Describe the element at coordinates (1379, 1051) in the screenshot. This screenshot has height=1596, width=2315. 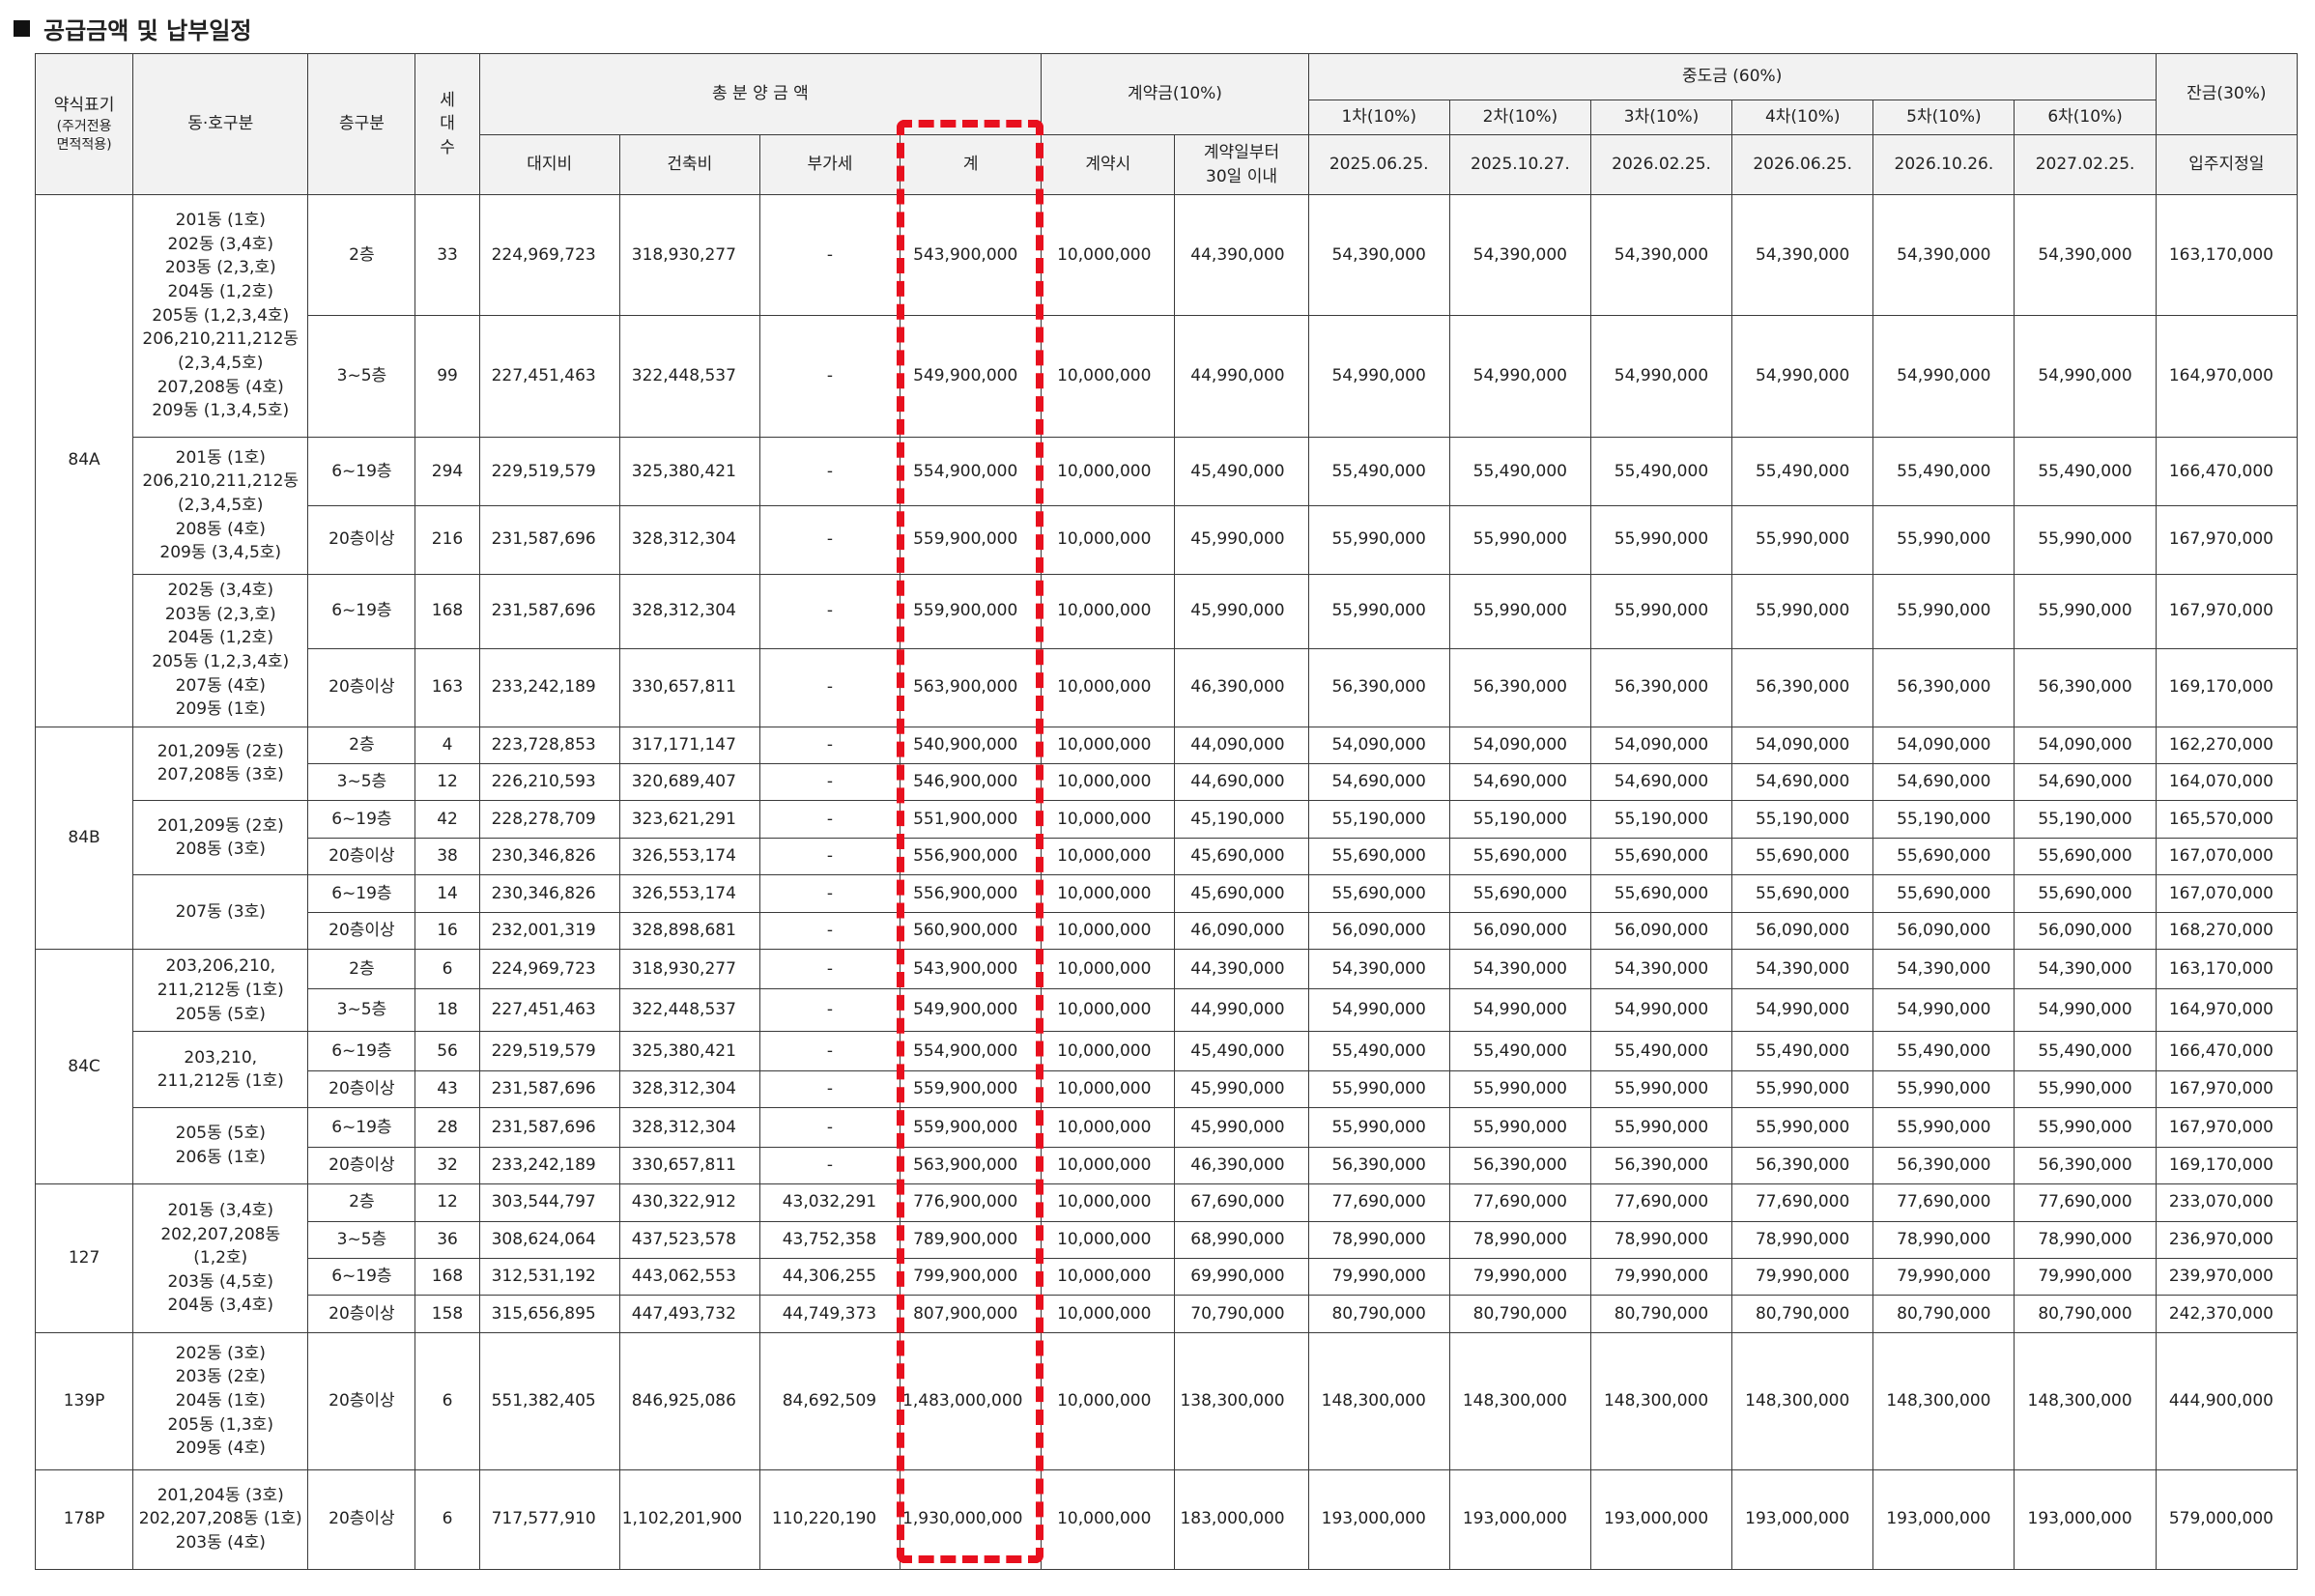
I see `middle-payment-cell: 55,490,000` at that location.